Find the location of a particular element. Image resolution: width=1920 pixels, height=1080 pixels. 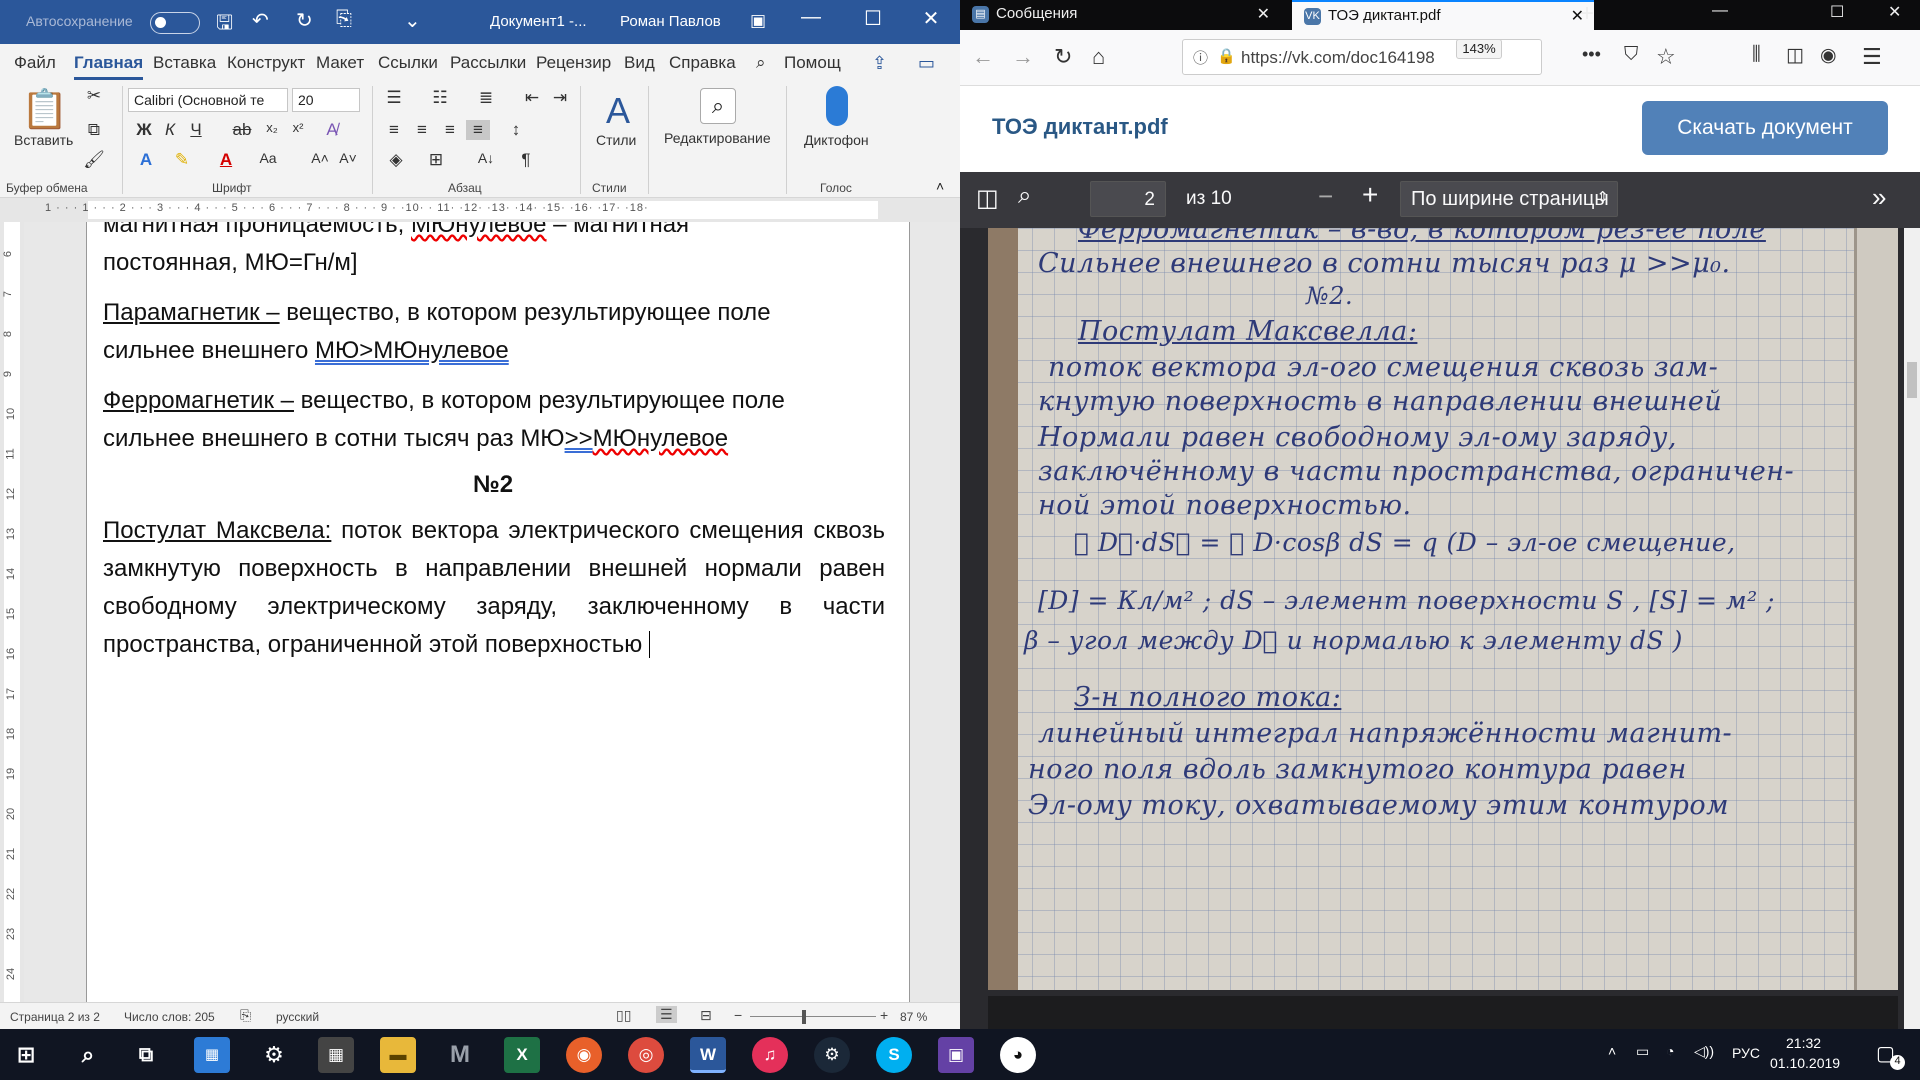

firefox-icon: ◉ is located at coordinates (584, 1055).